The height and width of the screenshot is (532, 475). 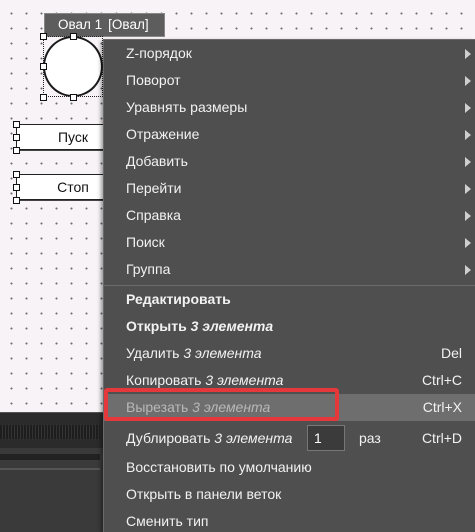 I want to click on menu-item-go-to: Перейти, so click(x=289, y=188).